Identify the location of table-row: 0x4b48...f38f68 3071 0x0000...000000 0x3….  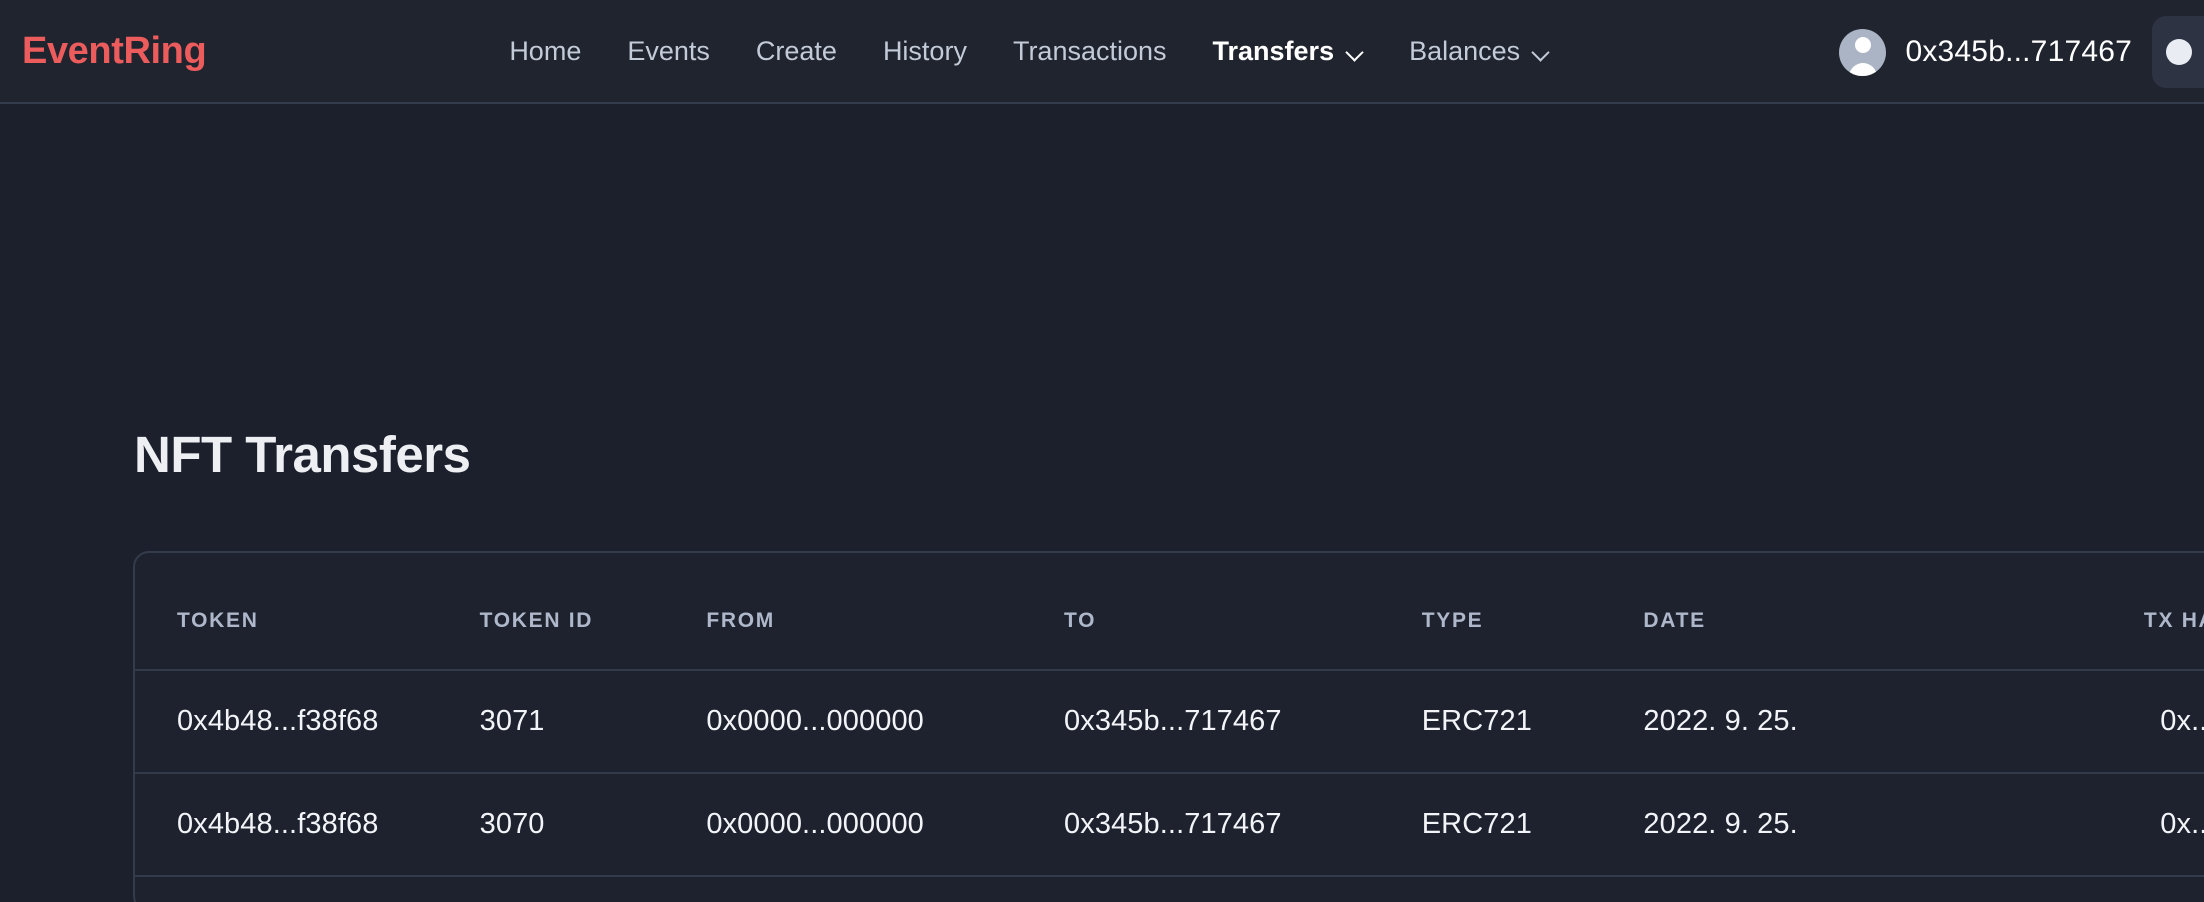
(1169, 721).